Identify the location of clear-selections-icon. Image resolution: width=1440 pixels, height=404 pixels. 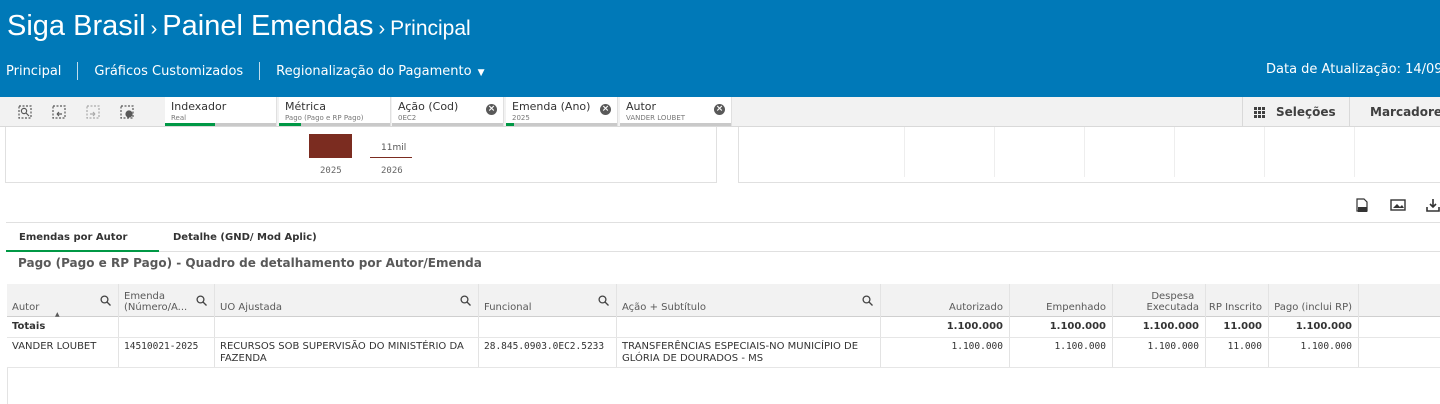
(127, 112).